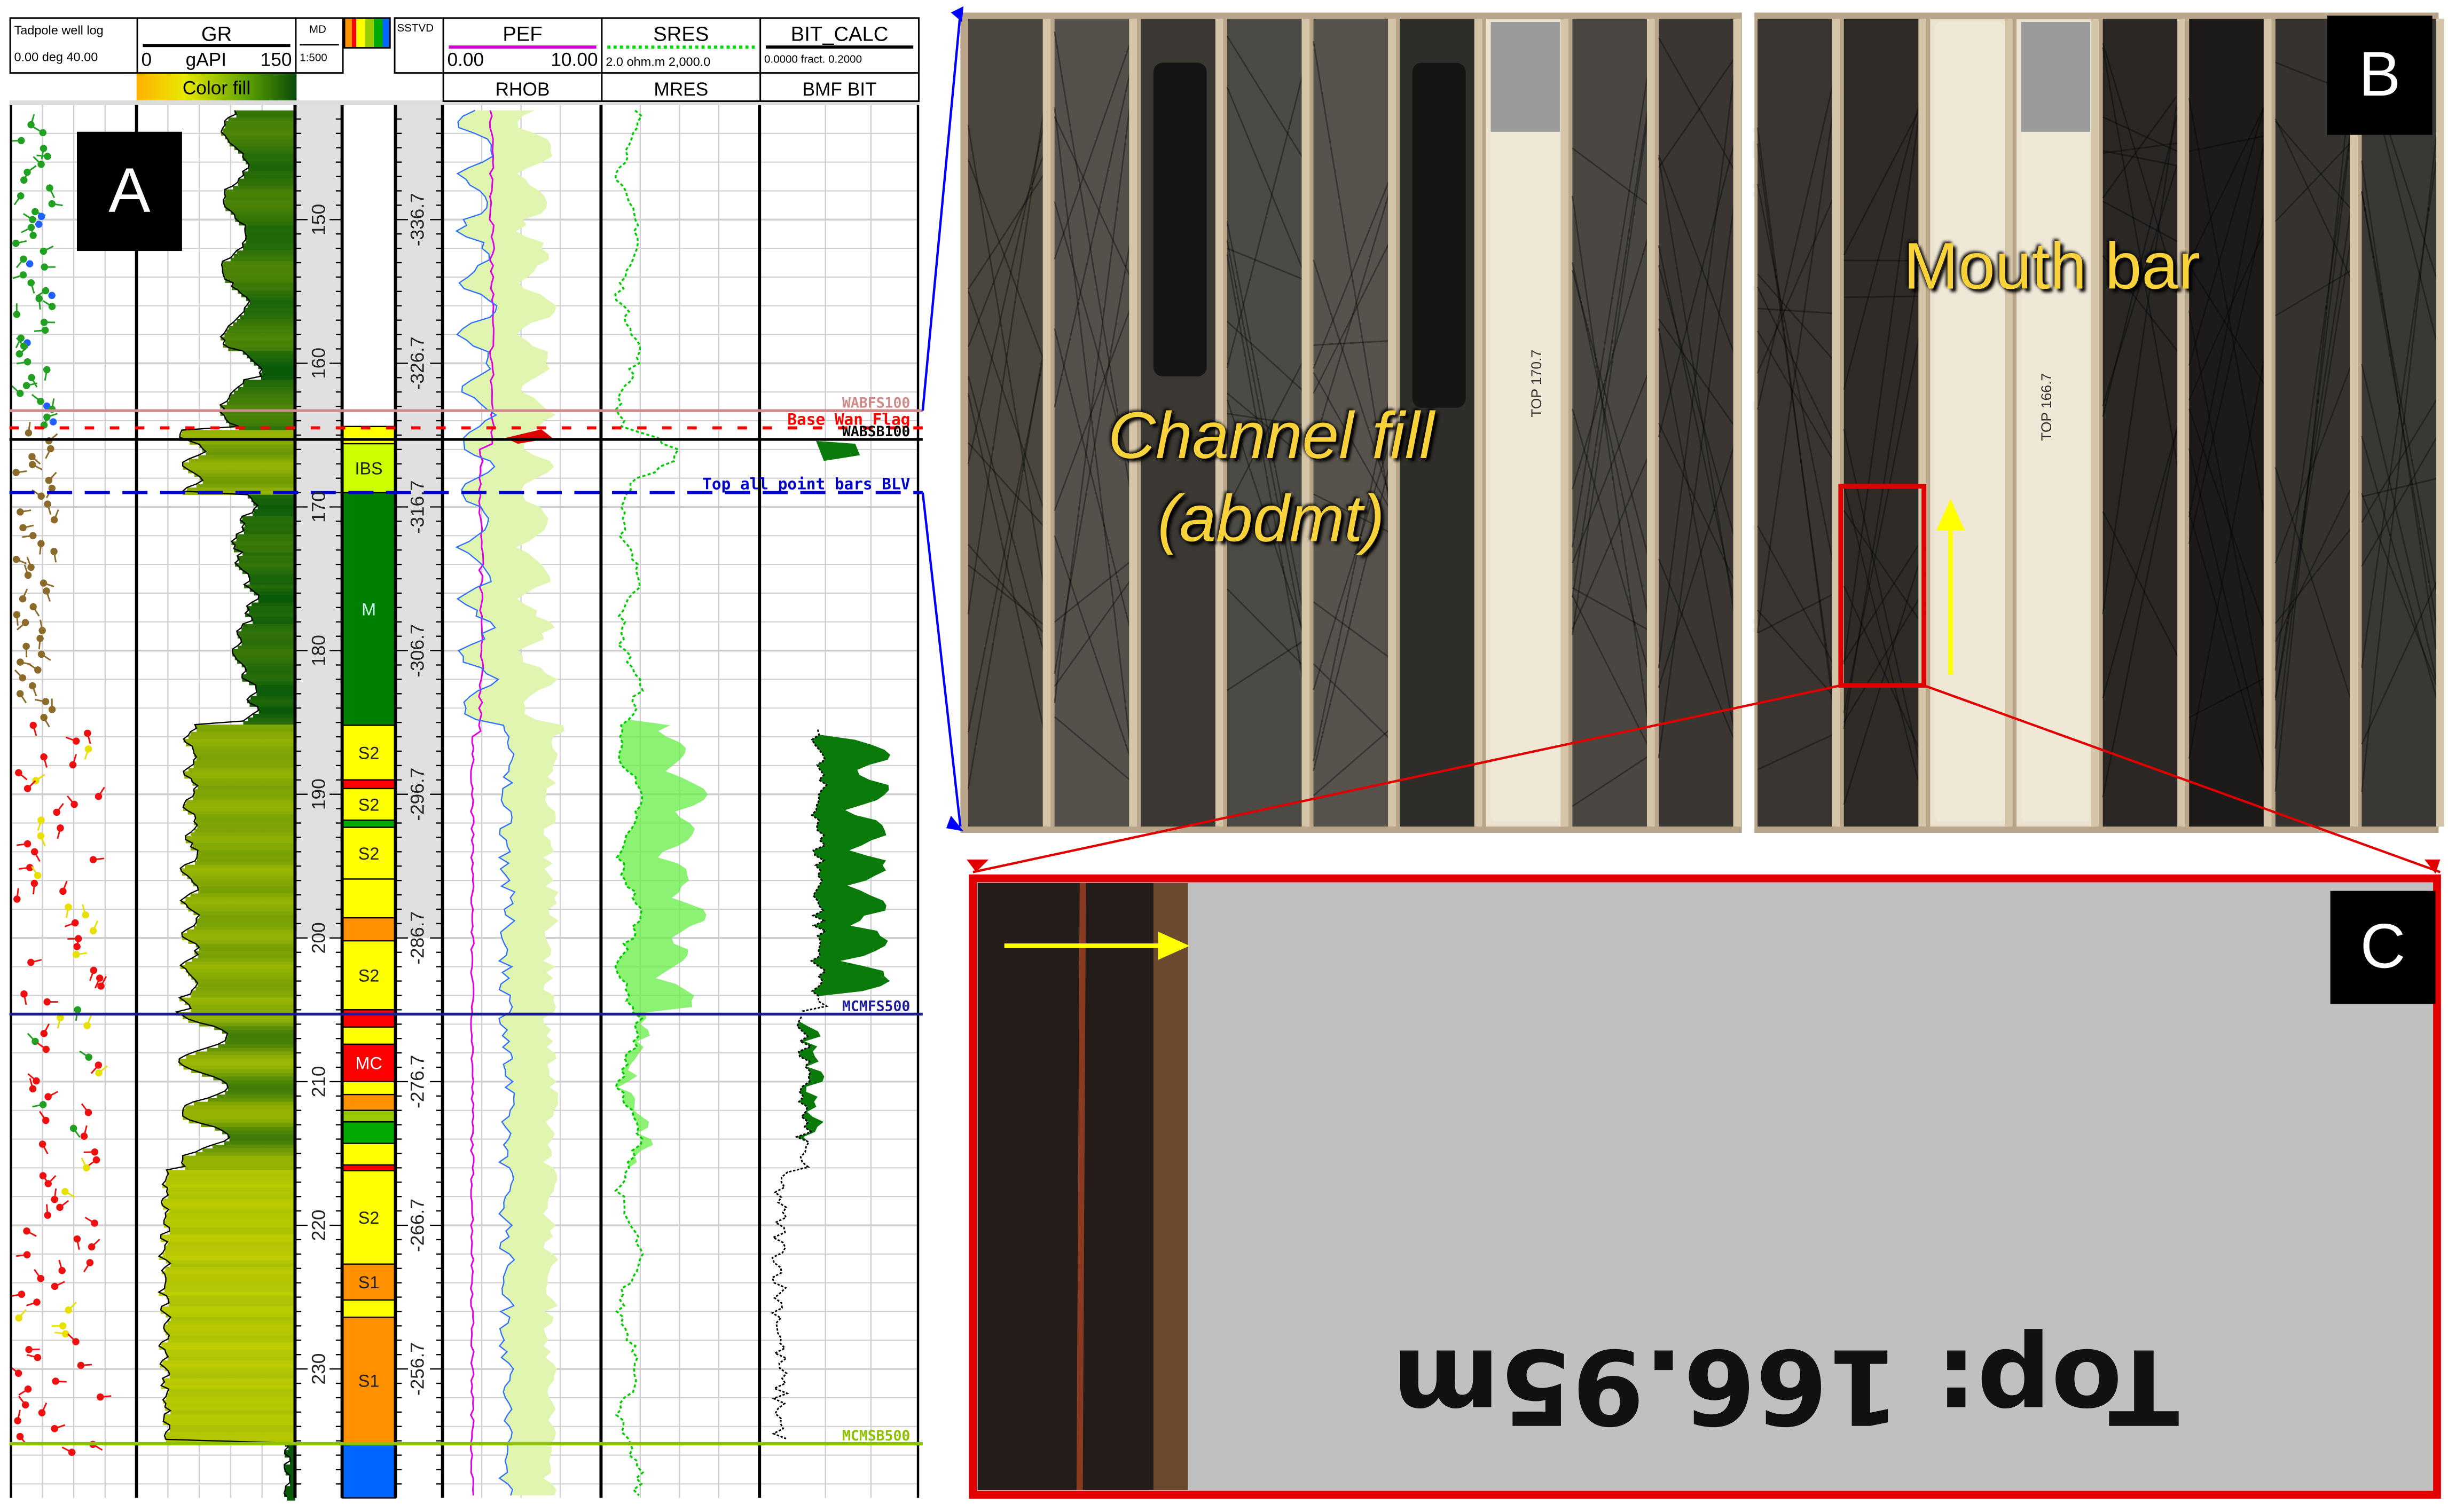  I want to click on panel-label-c: C, so click(2383, 948).